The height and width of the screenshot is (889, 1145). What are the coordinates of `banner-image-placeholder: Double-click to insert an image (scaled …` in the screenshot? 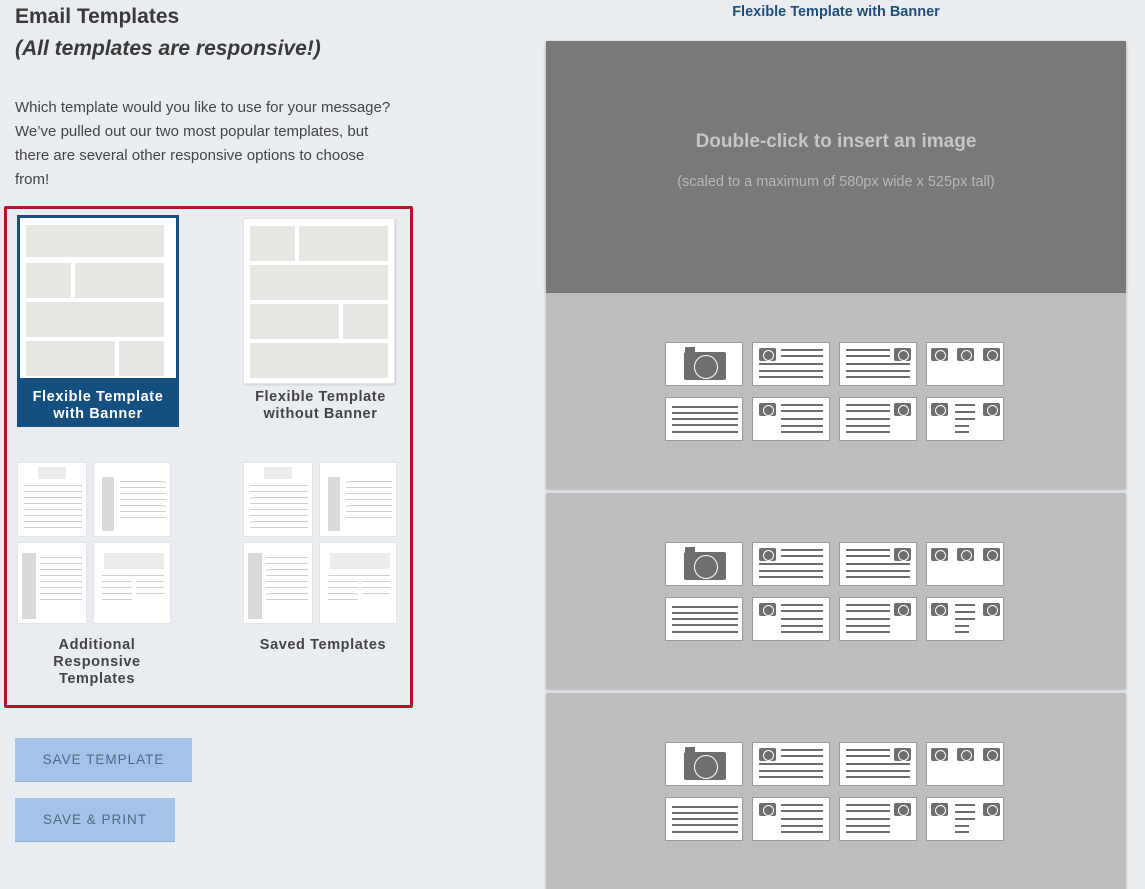 It's located at (836, 167).